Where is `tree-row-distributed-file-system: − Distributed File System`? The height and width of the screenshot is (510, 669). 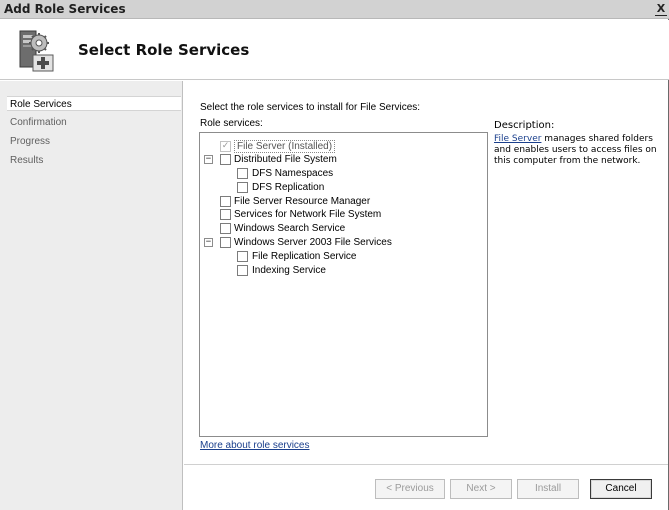 tree-row-distributed-file-system: − Distributed File System is located at coordinates (343, 159).